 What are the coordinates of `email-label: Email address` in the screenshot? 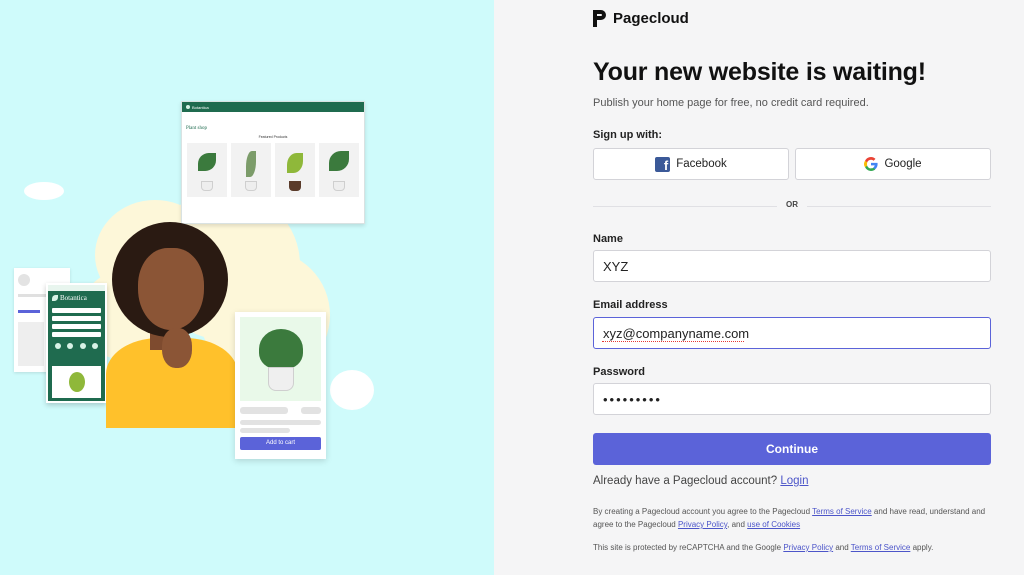 It's located at (630, 305).